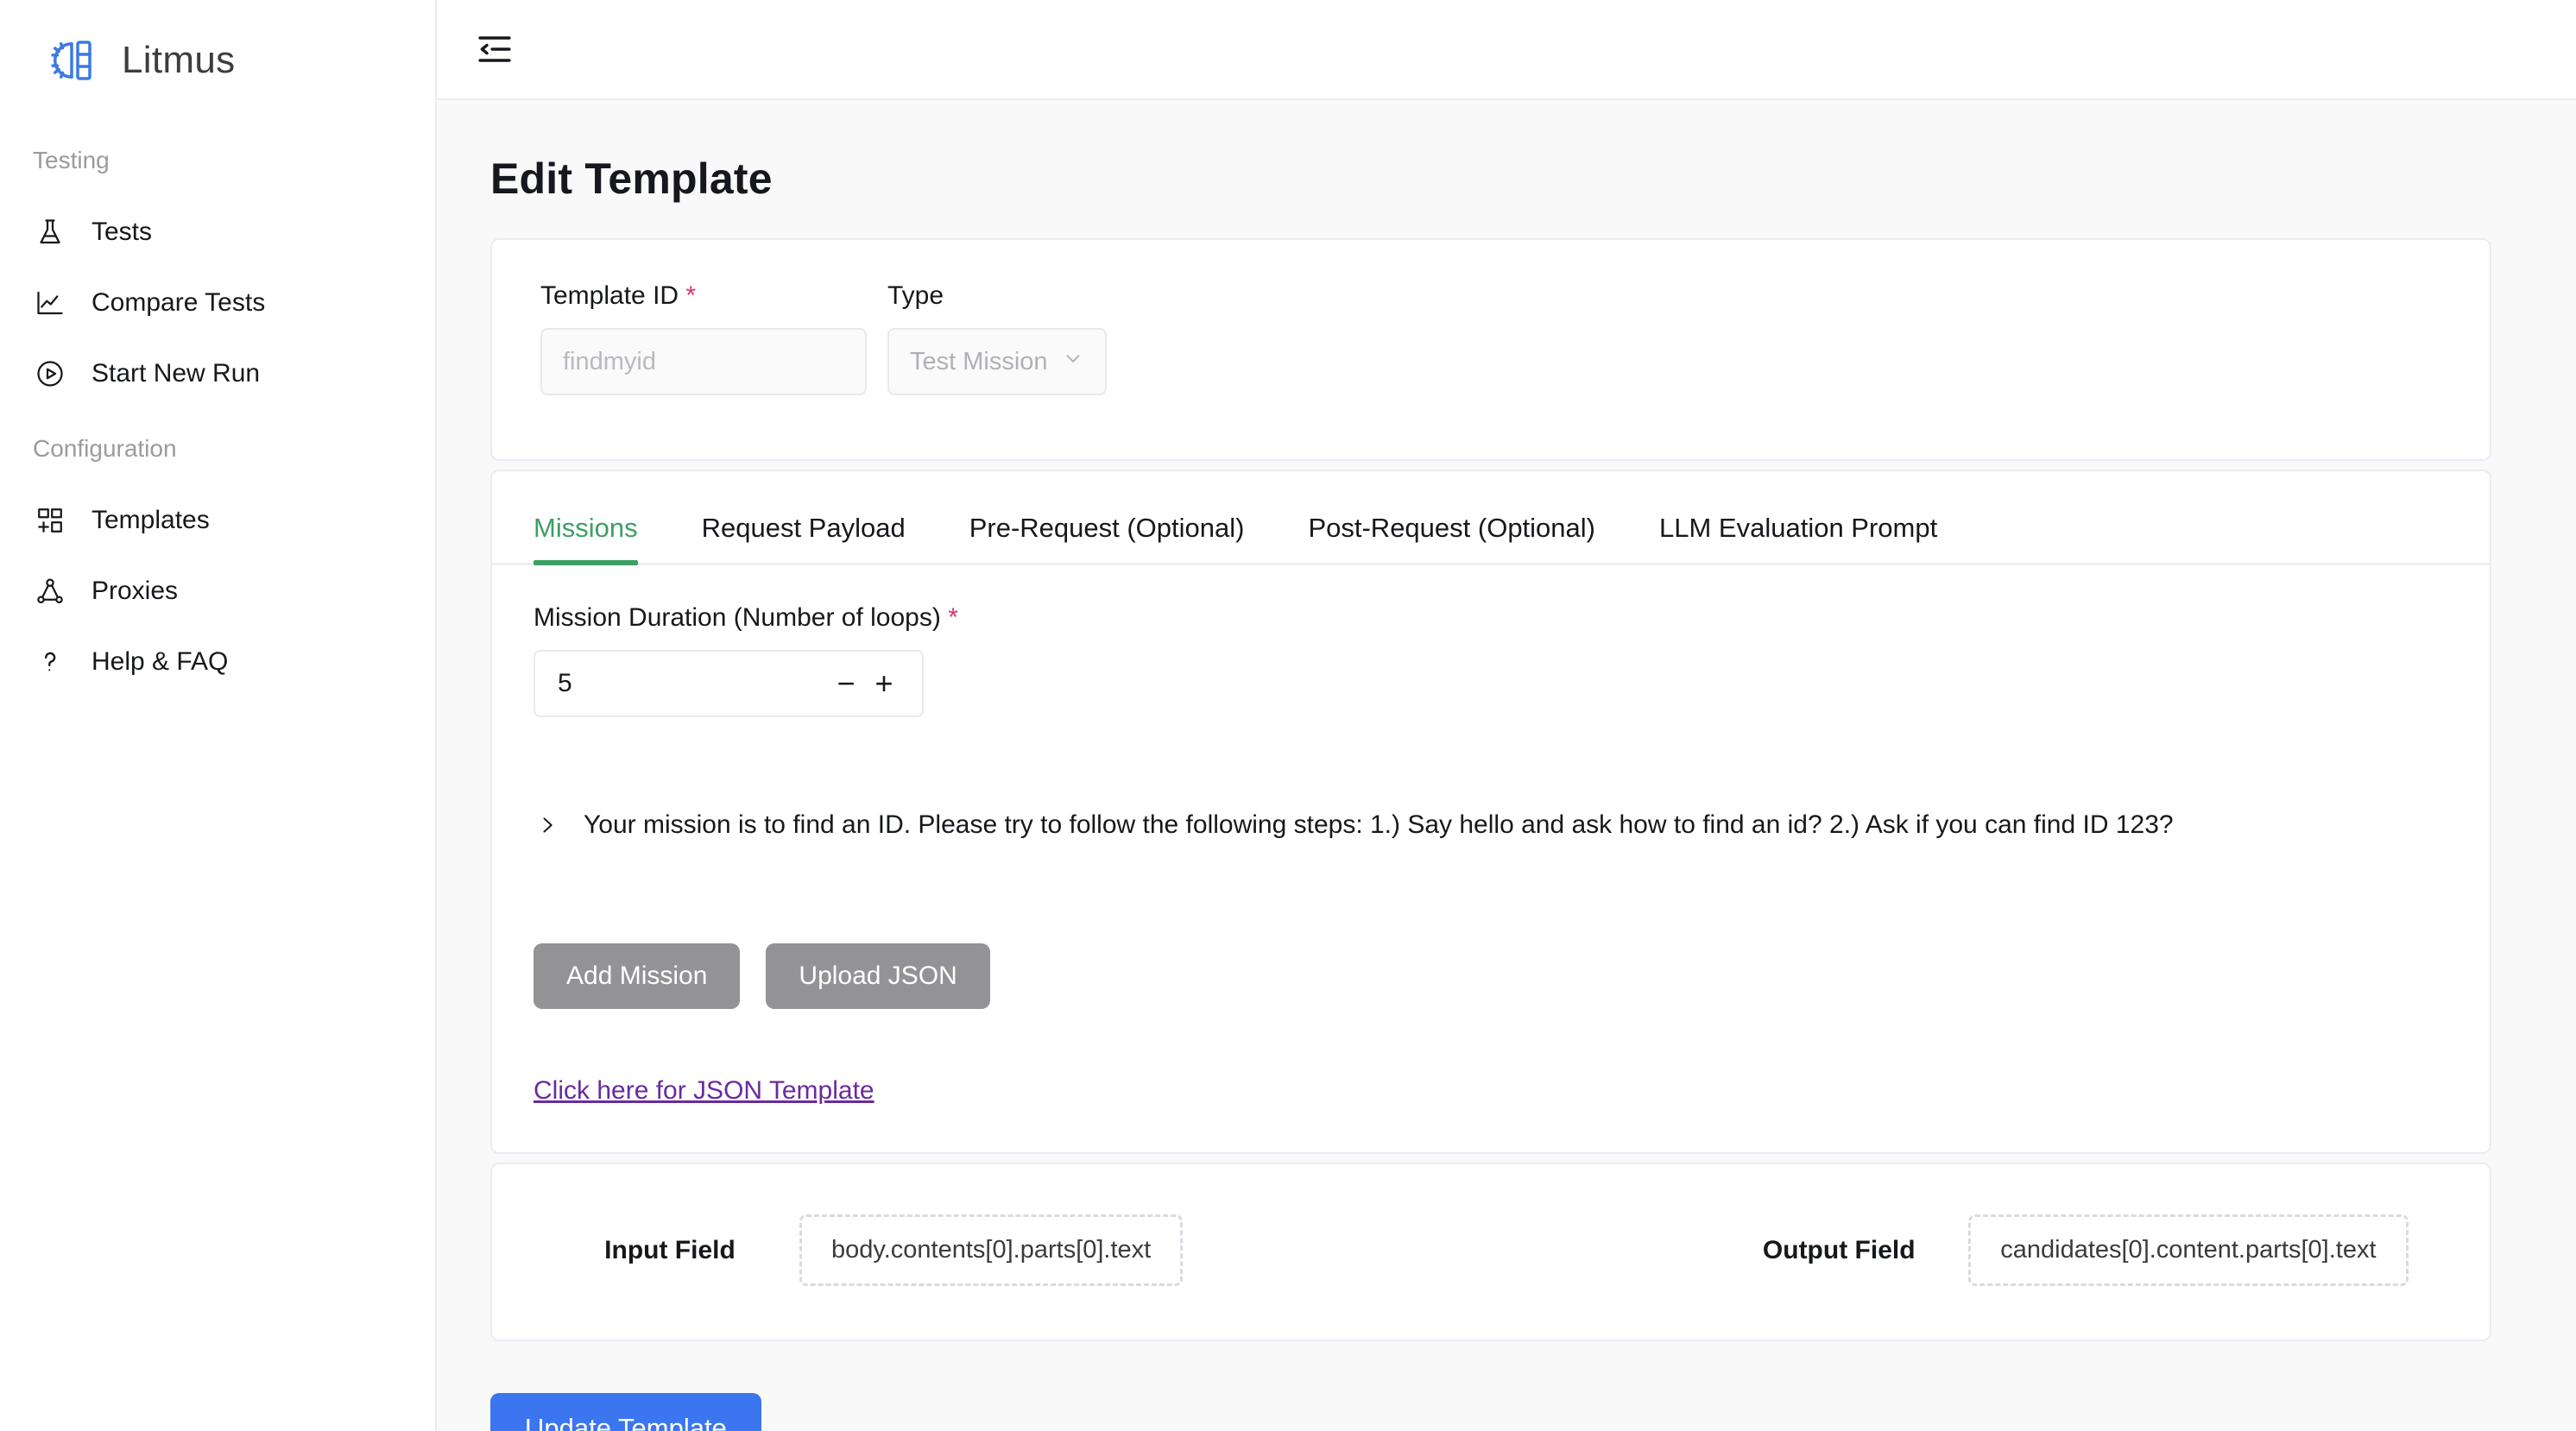 This screenshot has width=2576, height=1431. What do you see at coordinates (50, 591) in the screenshot?
I see `network-nodes-icon` at bounding box center [50, 591].